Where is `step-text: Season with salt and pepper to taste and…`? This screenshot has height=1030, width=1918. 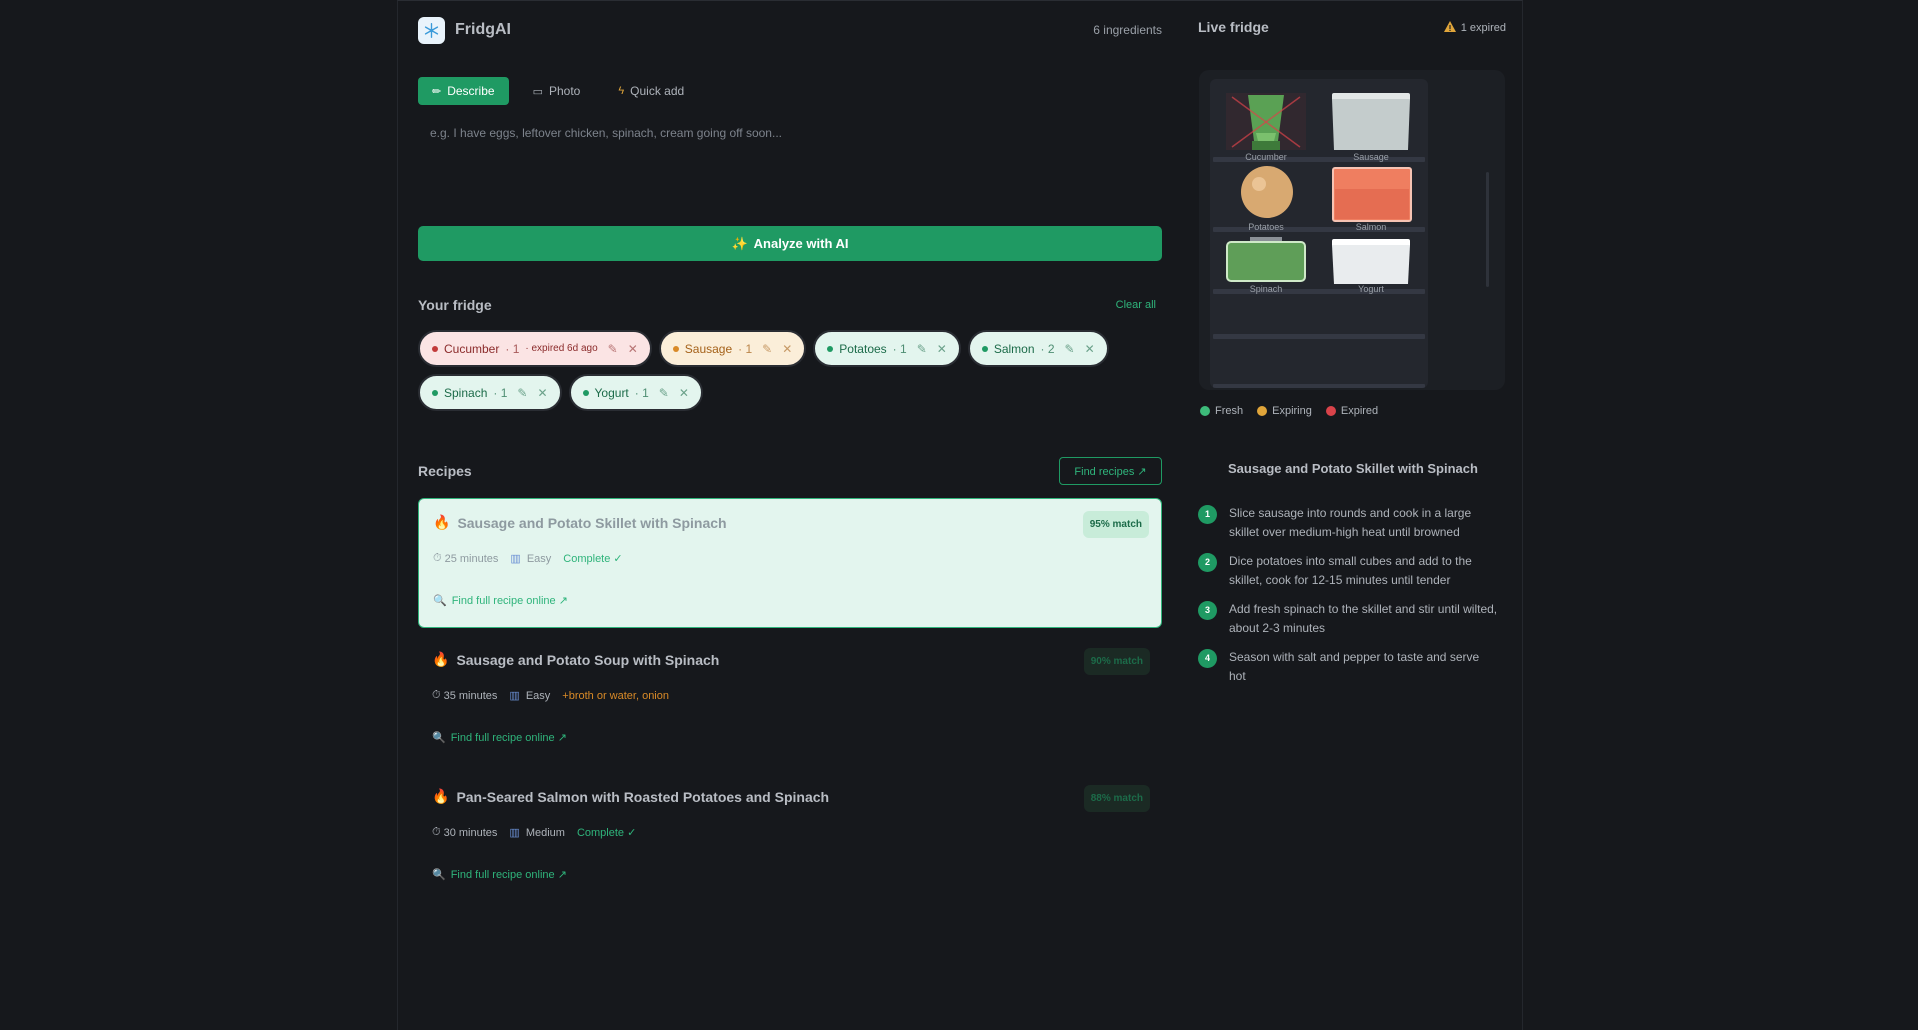 step-text: Season with salt and pepper to taste and… is located at coordinates (1354, 666).